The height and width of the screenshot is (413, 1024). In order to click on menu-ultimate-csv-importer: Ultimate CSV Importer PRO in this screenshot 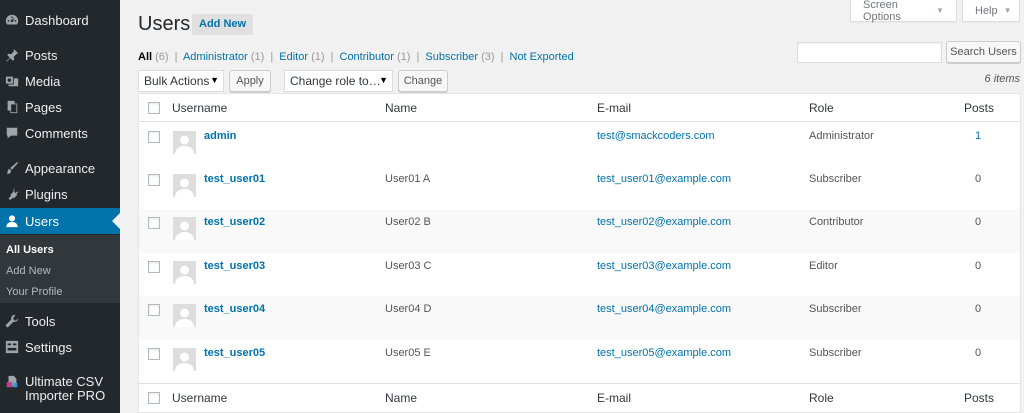, I will do `click(60, 392)`.